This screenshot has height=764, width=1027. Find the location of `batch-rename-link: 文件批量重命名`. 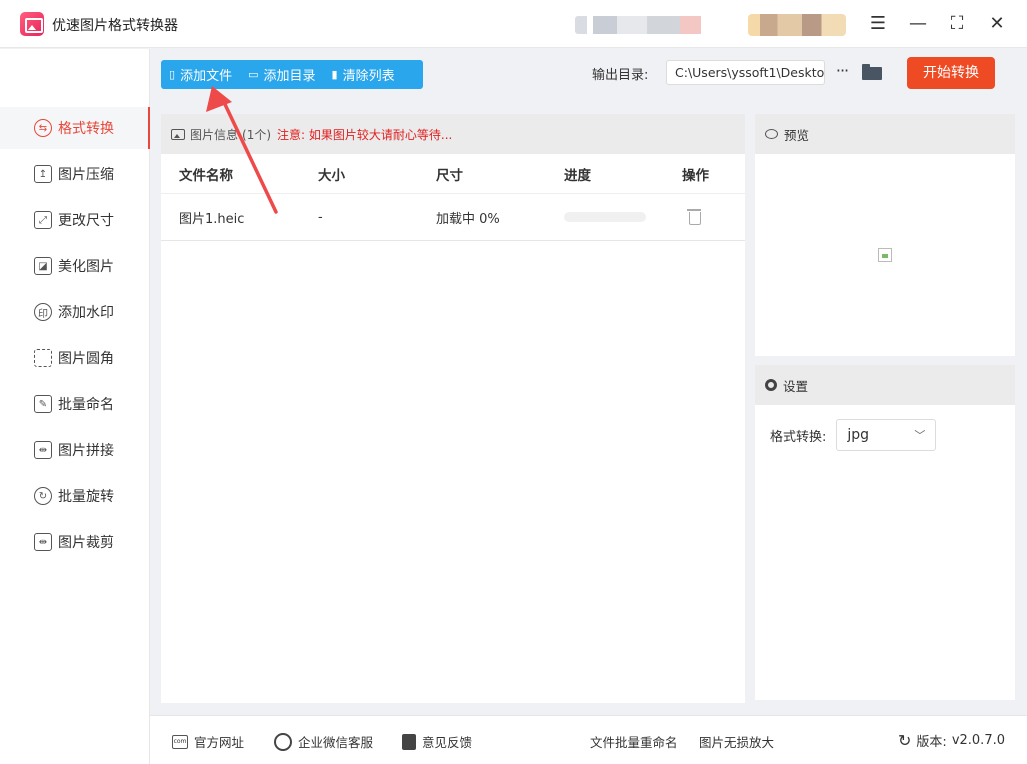

batch-rename-link: 文件批量重命名 is located at coordinates (634, 741).